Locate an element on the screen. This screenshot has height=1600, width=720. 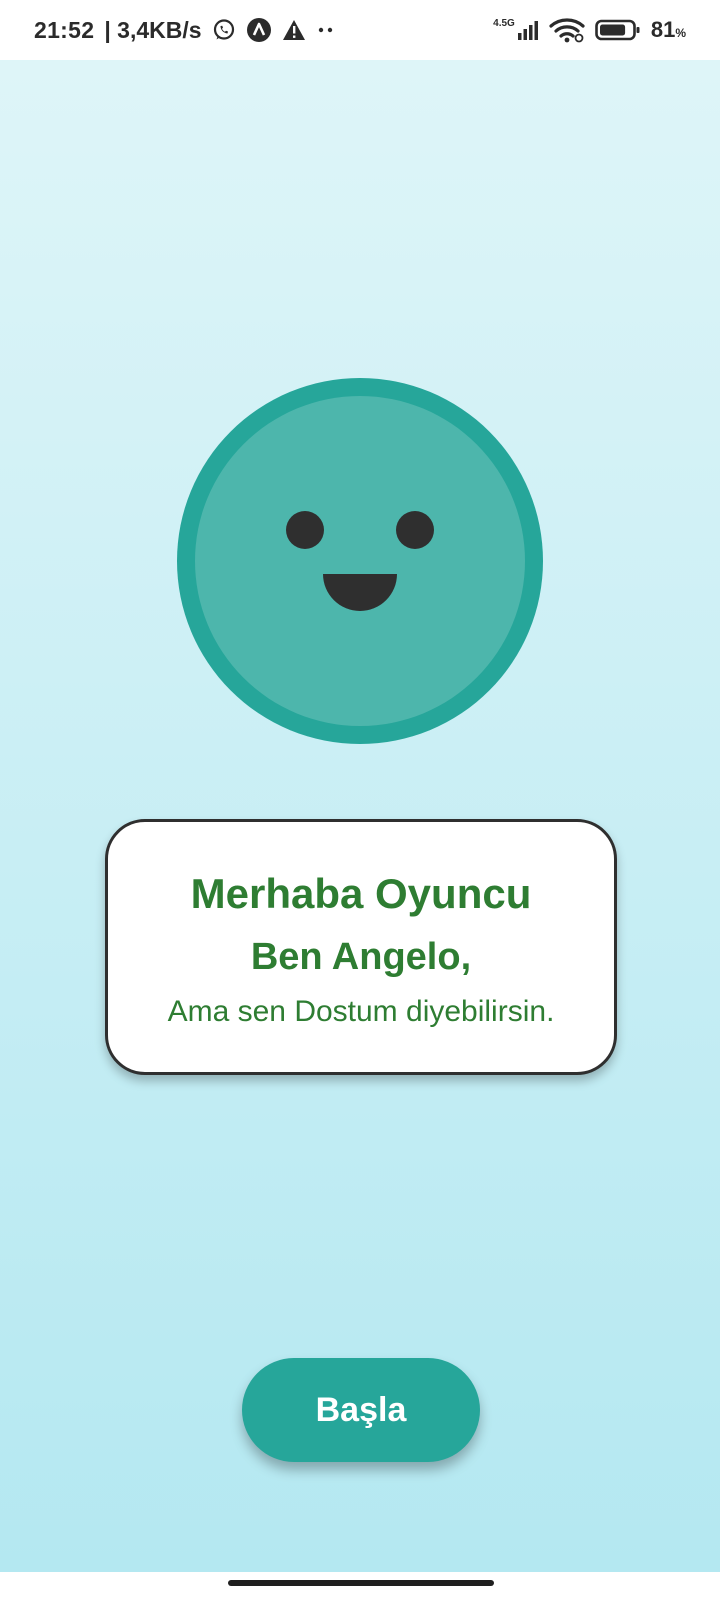
start-button: Başla is located at coordinates (361, 1410).